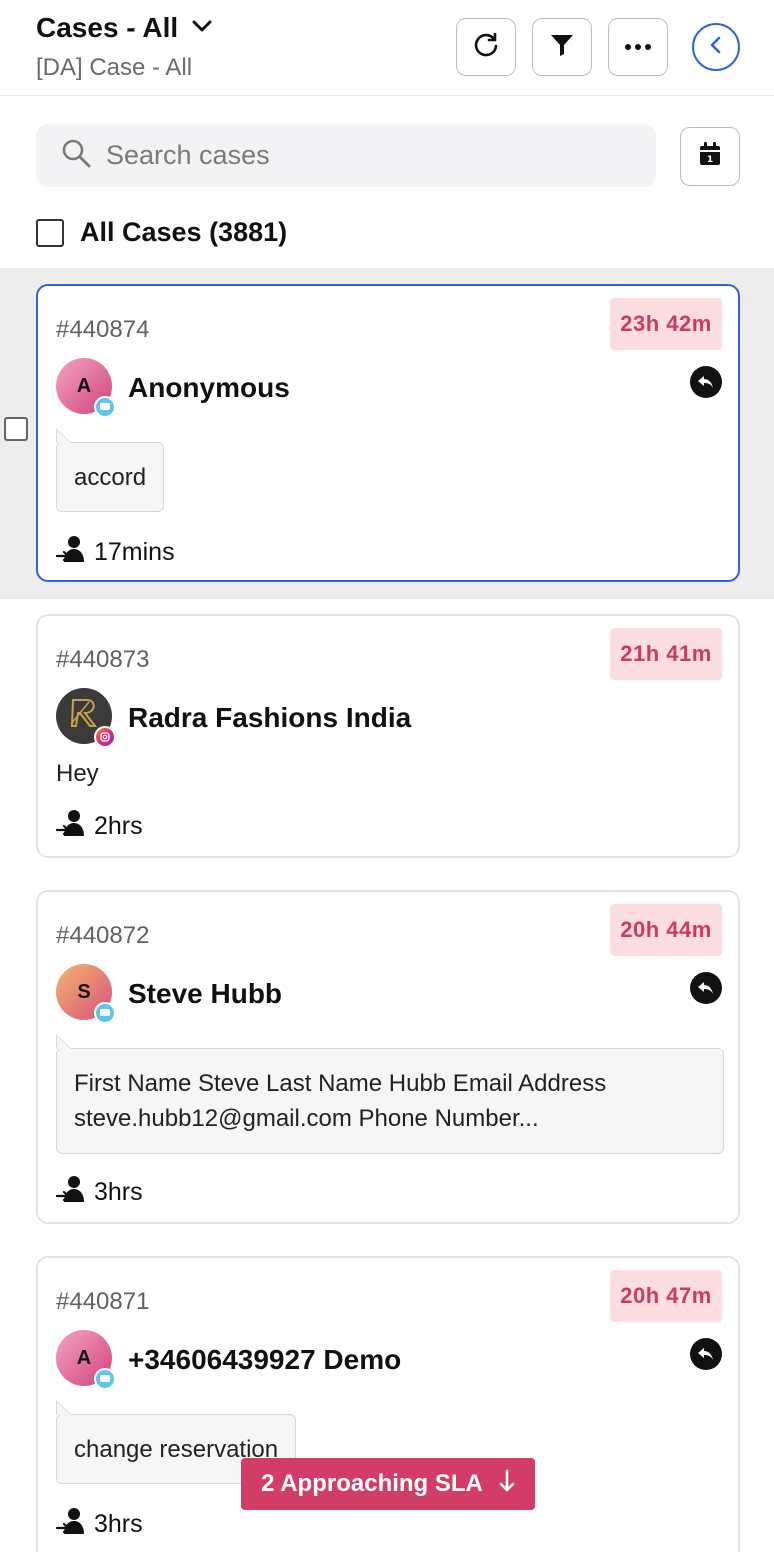 The image size is (774, 1552). I want to click on page-title: Cases - All, so click(107, 27).